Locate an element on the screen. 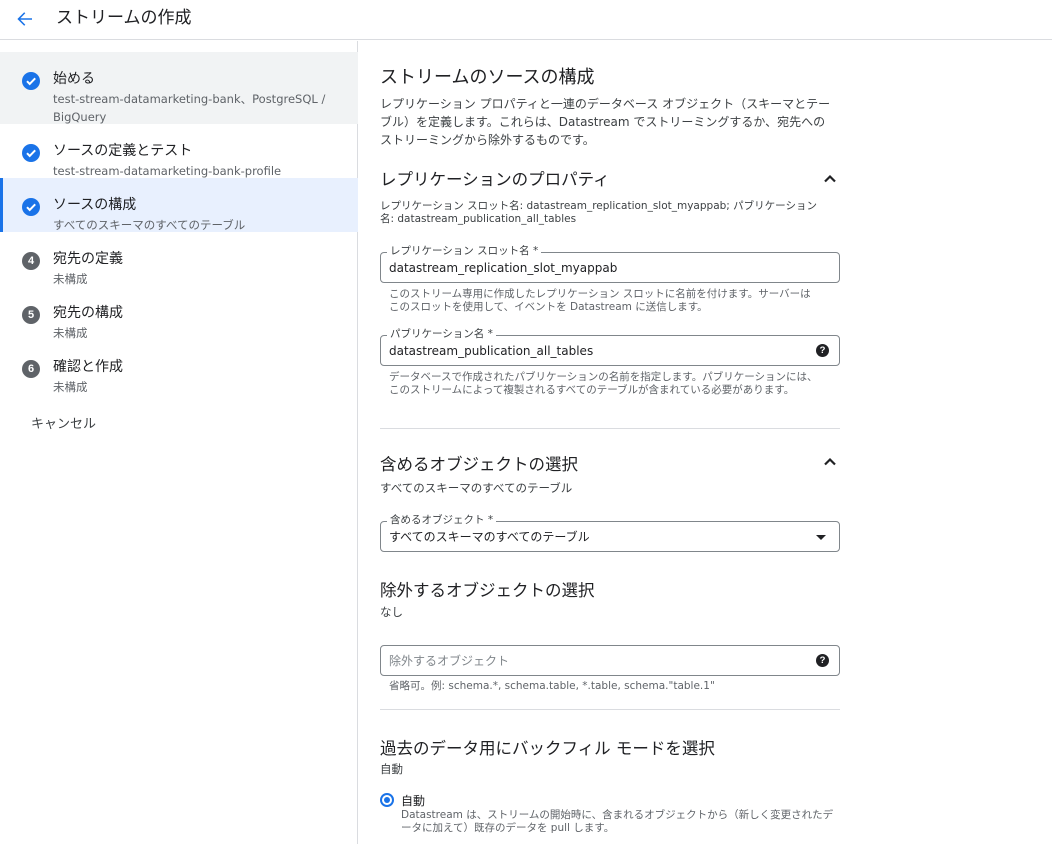 The image size is (1052, 844). section-title: ストリームのソースの構成 is located at coordinates (487, 77).